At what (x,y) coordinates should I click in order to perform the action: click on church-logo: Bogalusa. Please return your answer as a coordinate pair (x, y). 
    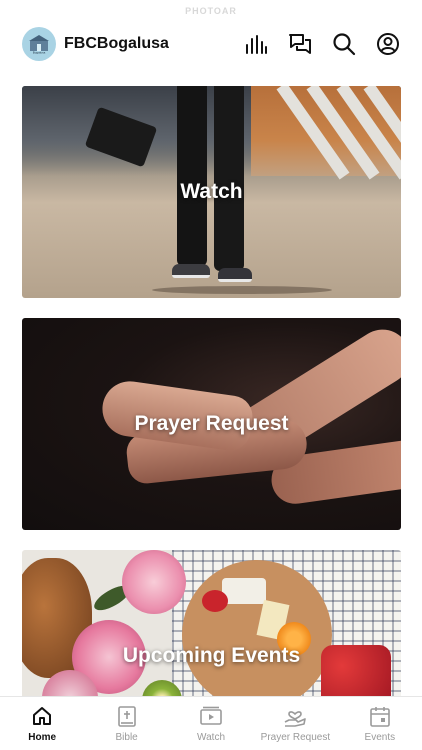
    Looking at the image, I should click on (39, 44).